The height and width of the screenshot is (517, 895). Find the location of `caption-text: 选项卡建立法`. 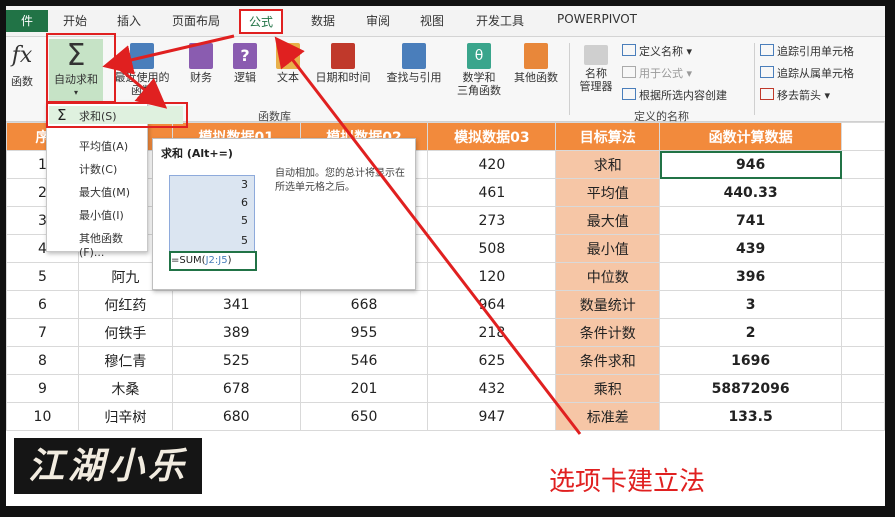

caption-text: 选项卡建立法 is located at coordinates (627, 482).